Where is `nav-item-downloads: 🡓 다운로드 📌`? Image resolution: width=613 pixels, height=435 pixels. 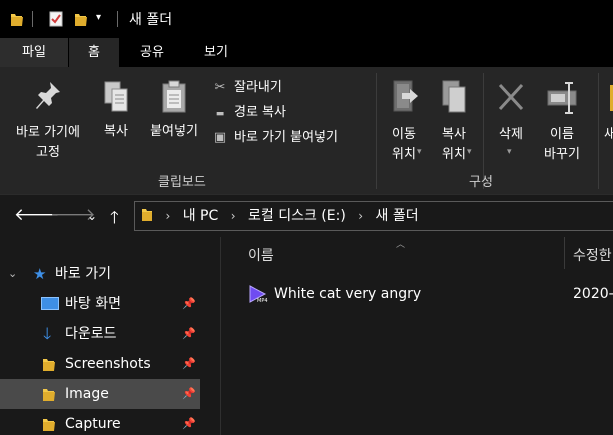
nav-item-downloads: 🡓 다운로드 📌 is located at coordinates (100, 334).